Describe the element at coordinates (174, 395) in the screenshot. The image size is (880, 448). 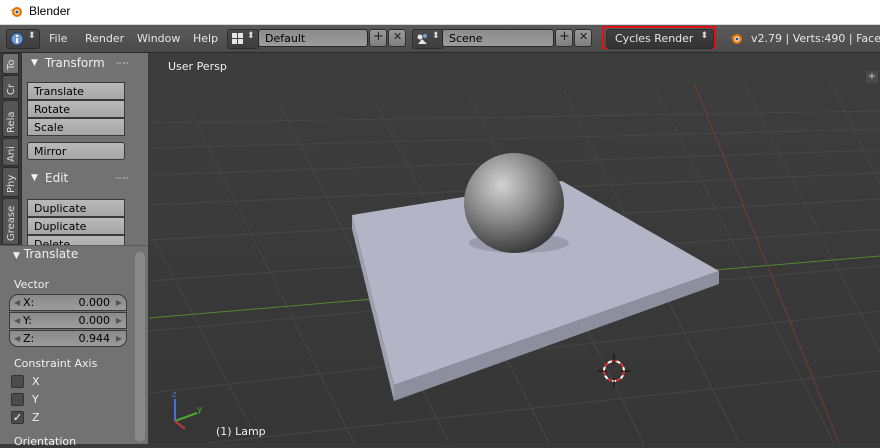
I see `svg-text: z` at that location.